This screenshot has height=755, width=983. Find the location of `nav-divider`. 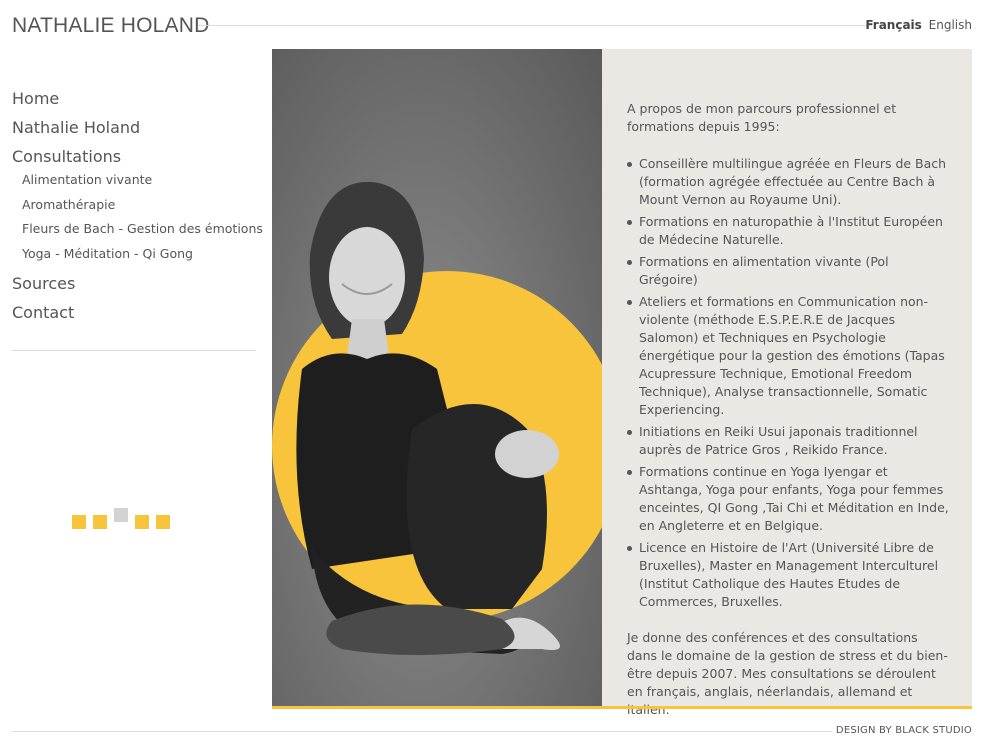

nav-divider is located at coordinates (134, 350).